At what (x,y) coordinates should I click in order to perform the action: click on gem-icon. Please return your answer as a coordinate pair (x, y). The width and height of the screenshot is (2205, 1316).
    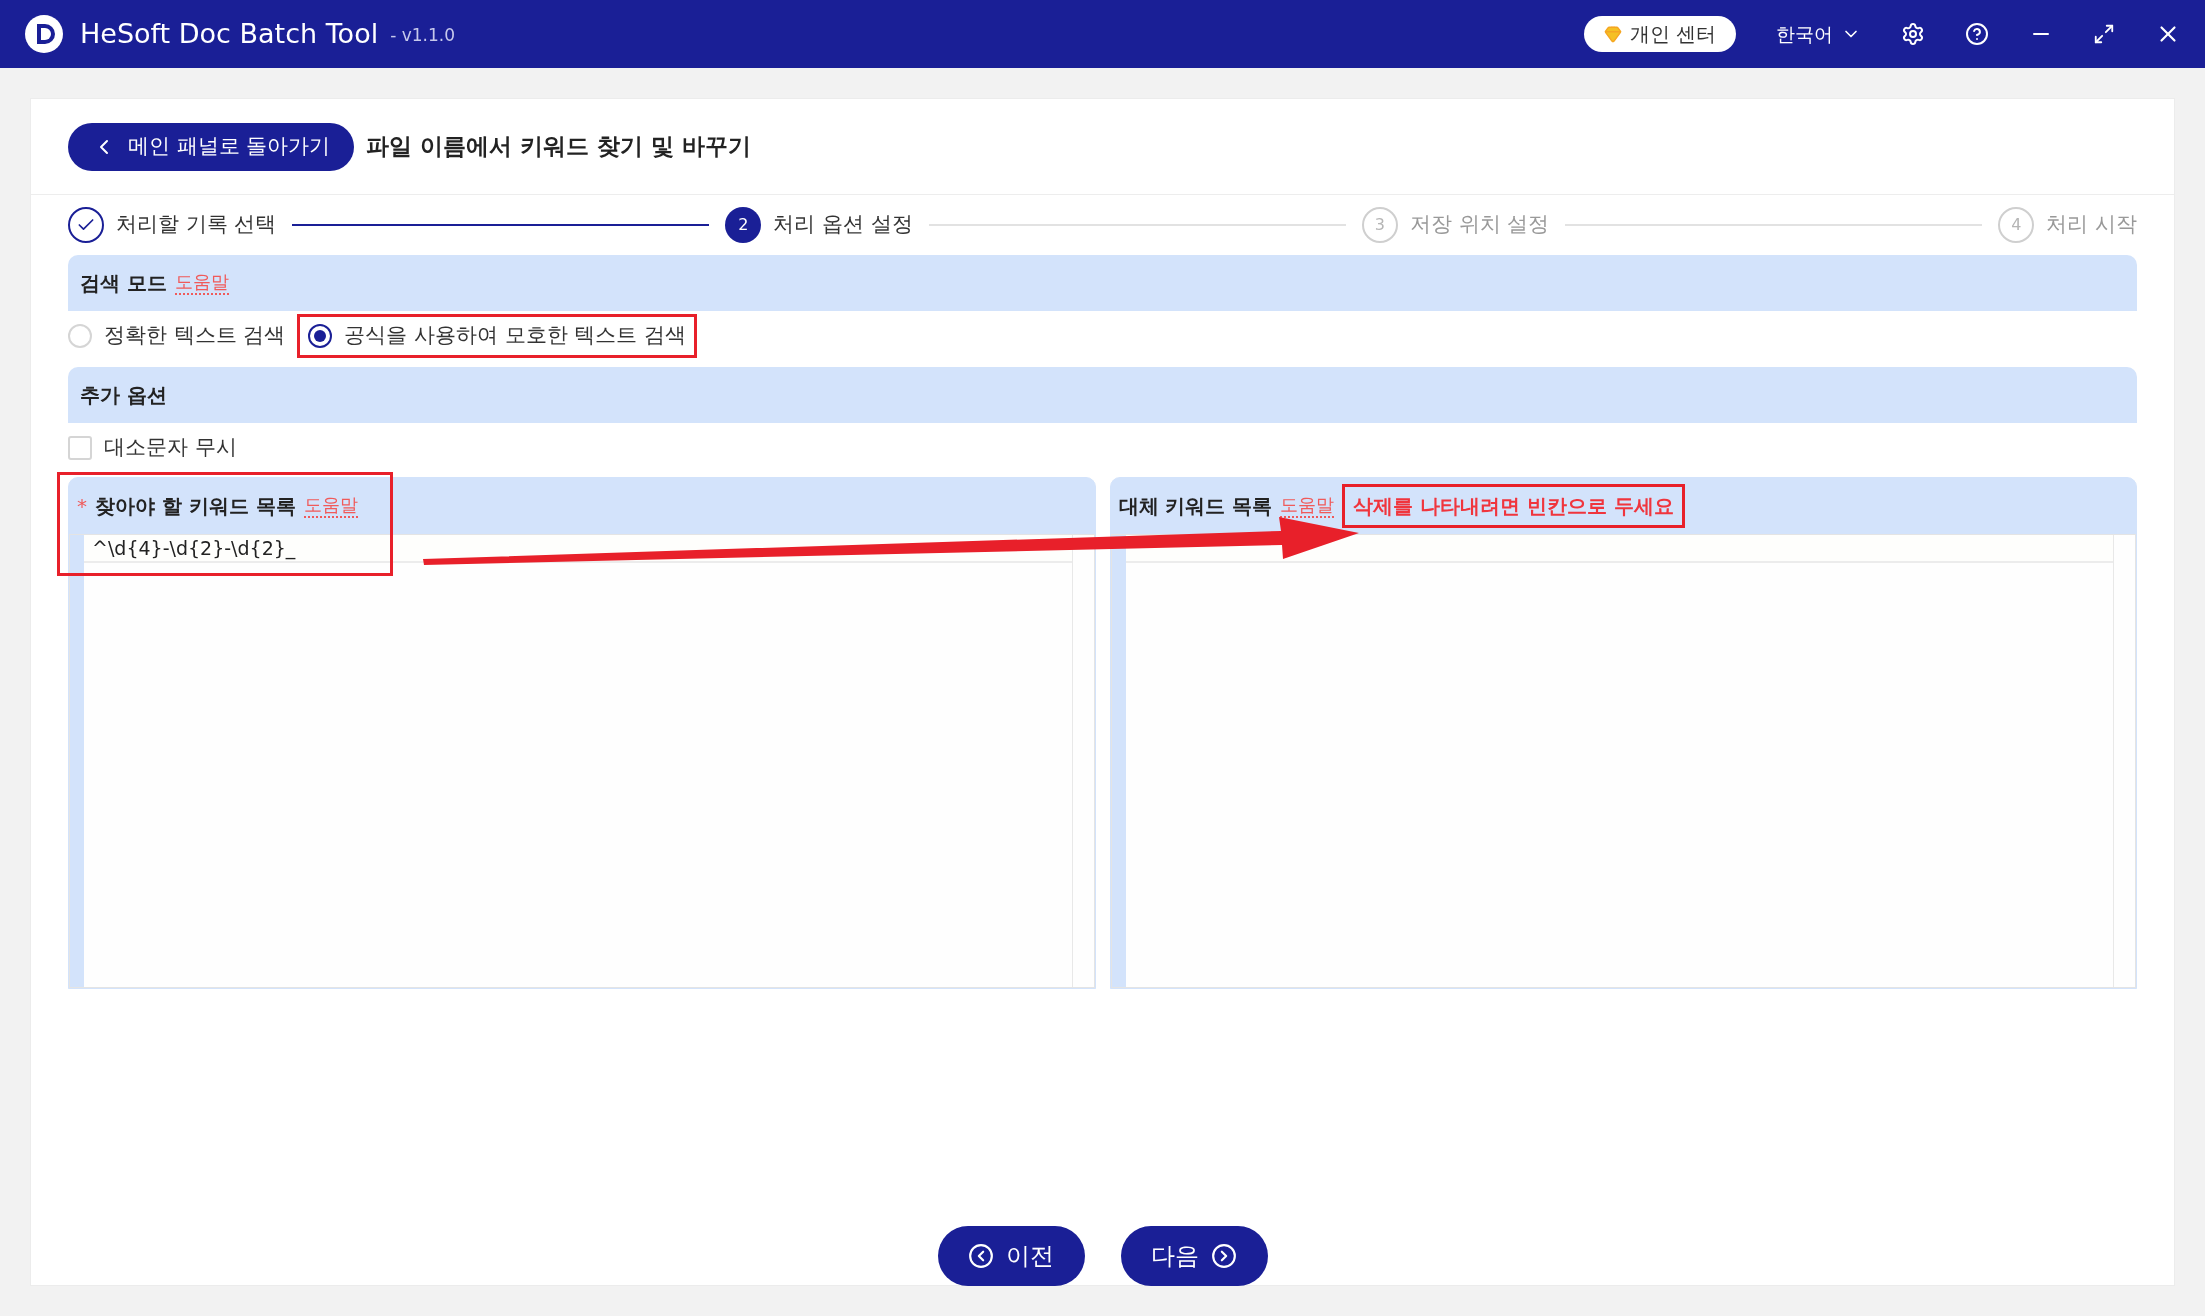
    Looking at the image, I should click on (1612, 34).